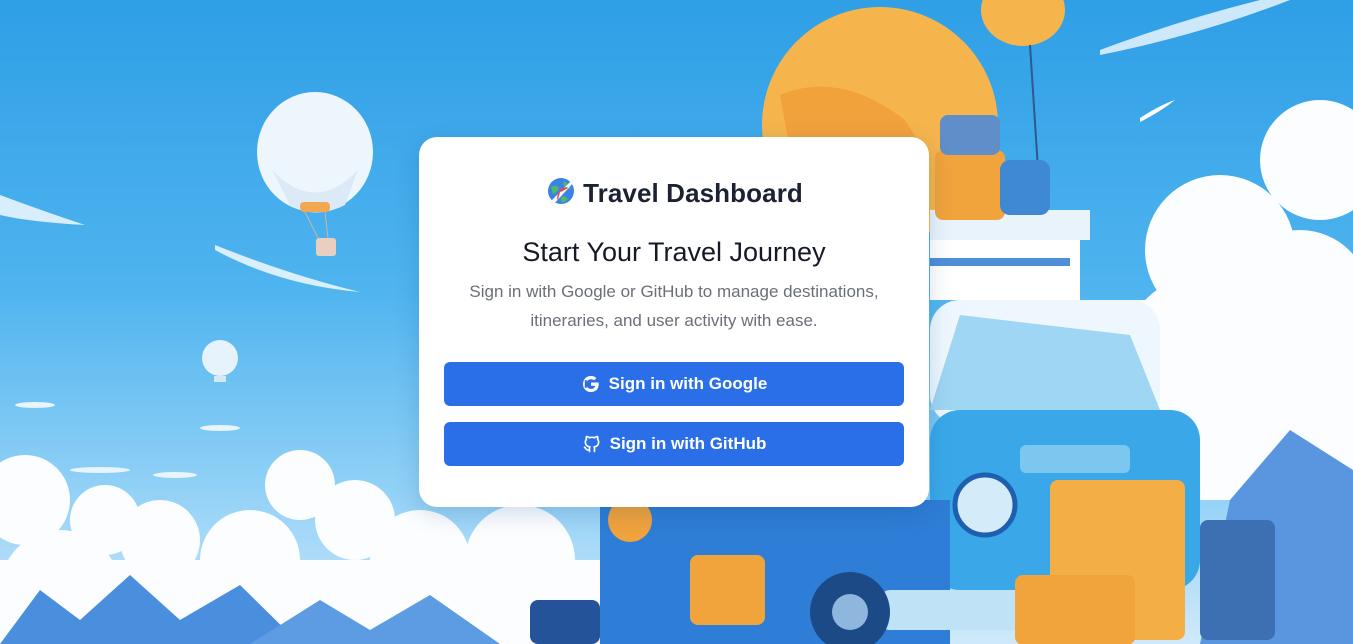  Describe the element at coordinates (674, 252) in the screenshot. I see `page-heading: Start Your Travel Journey` at that location.